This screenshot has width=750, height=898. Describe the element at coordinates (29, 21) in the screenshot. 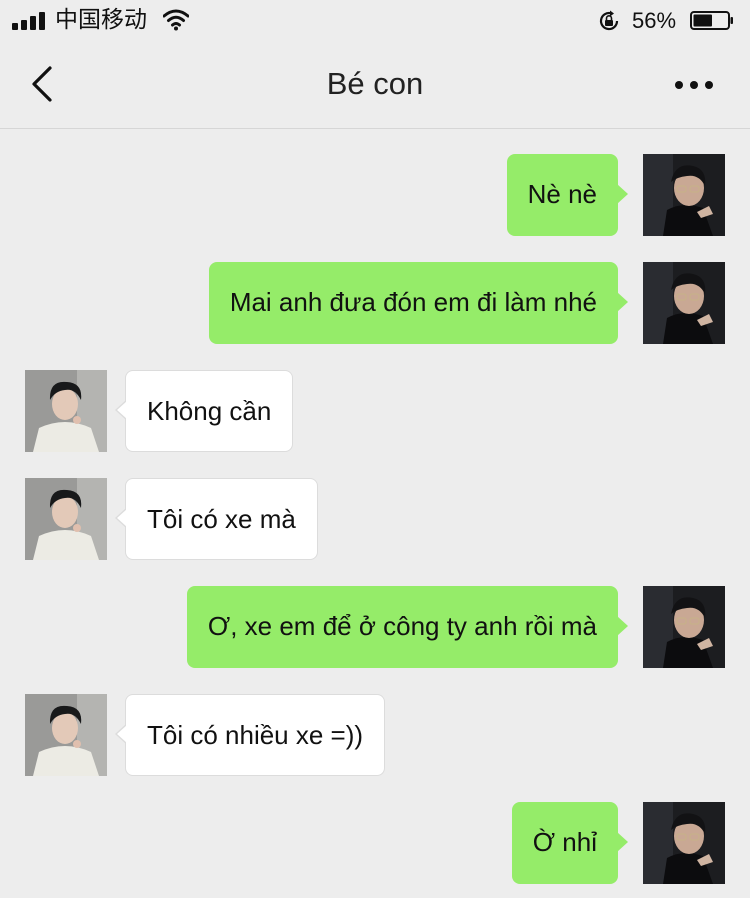

I see `signal-icon` at that location.